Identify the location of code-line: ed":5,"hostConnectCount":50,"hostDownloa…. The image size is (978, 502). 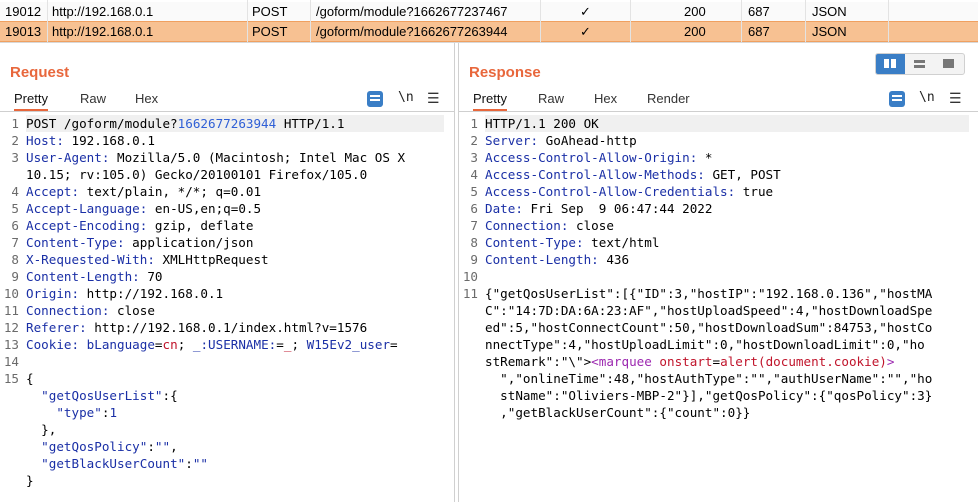
(708, 327).